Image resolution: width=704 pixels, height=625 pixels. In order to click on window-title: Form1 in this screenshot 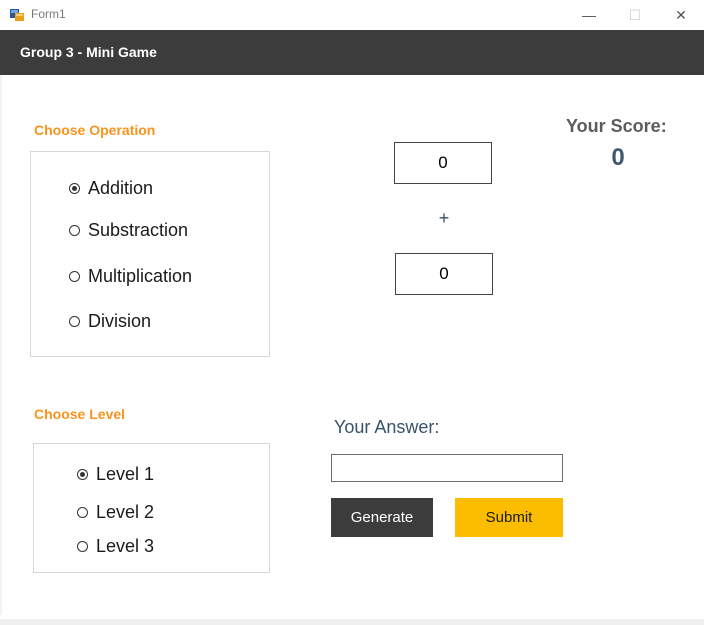, I will do `click(48, 14)`.